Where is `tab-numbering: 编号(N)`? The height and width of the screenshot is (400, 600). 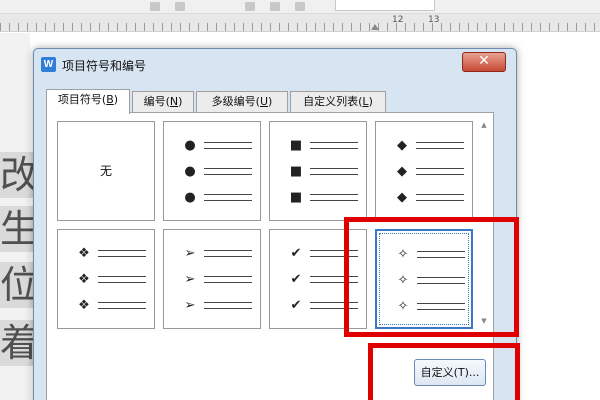 tab-numbering: 编号(N) is located at coordinates (163, 101).